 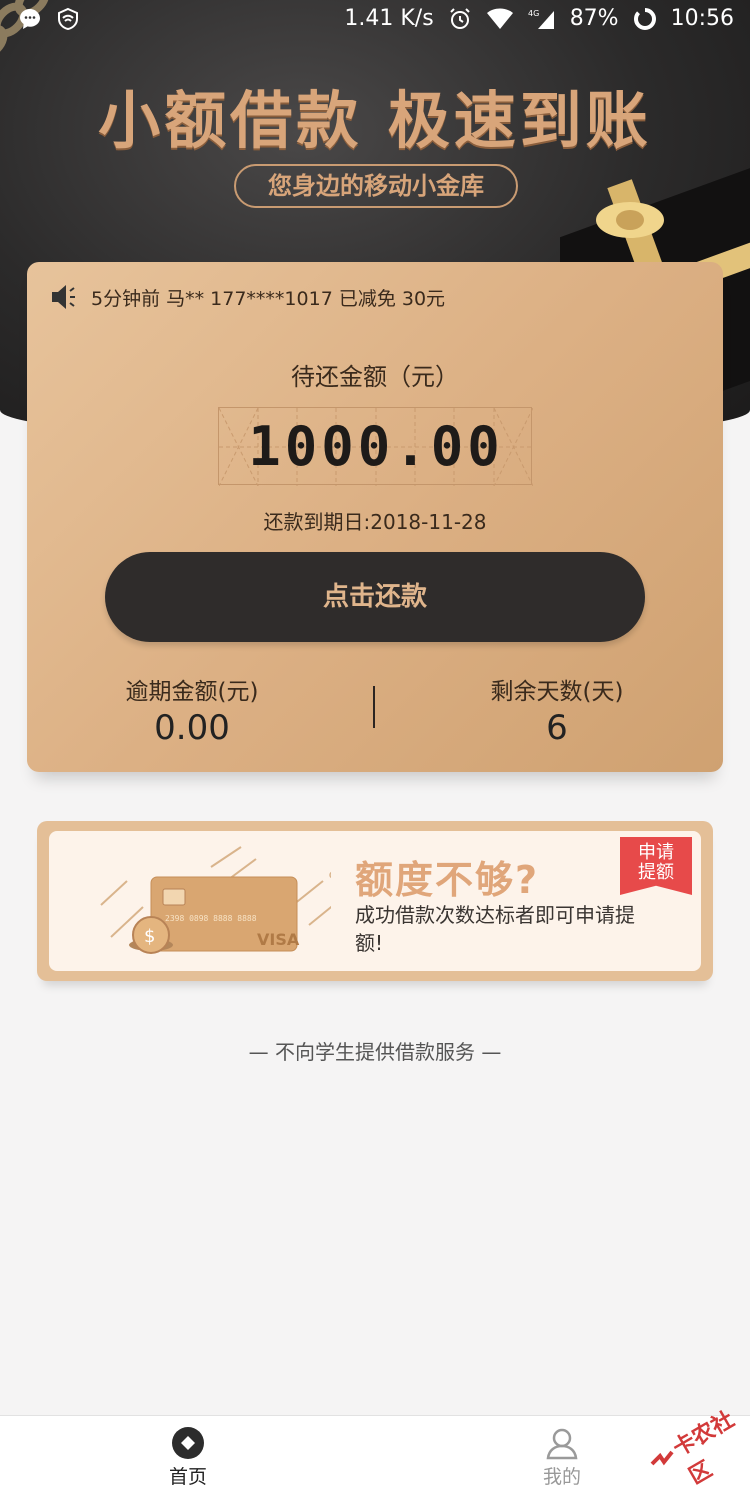 I want to click on shield-icon, so click(x=68, y=19).